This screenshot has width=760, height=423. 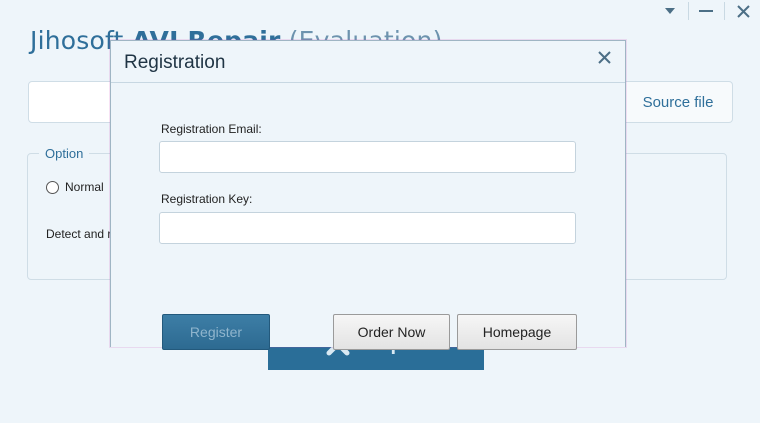 I want to click on dialog-title: Registration, so click(x=175, y=62).